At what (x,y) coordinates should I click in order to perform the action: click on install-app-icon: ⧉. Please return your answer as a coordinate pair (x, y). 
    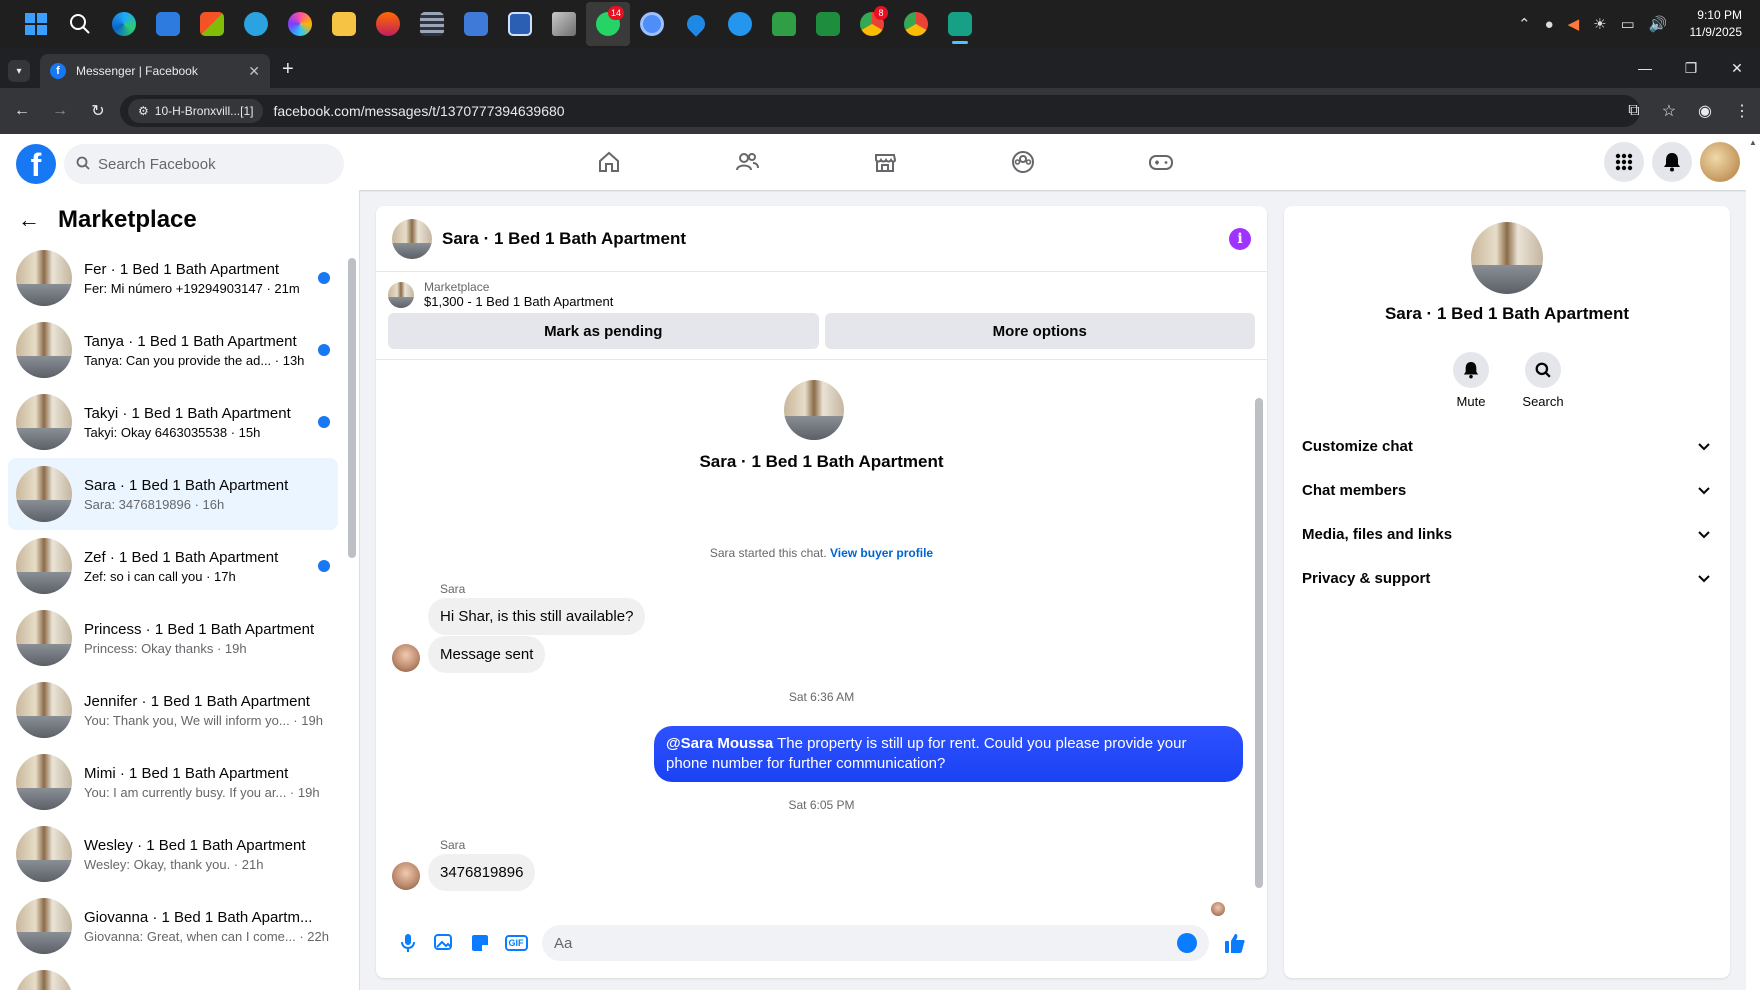
    Looking at the image, I should click on (1633, 111).